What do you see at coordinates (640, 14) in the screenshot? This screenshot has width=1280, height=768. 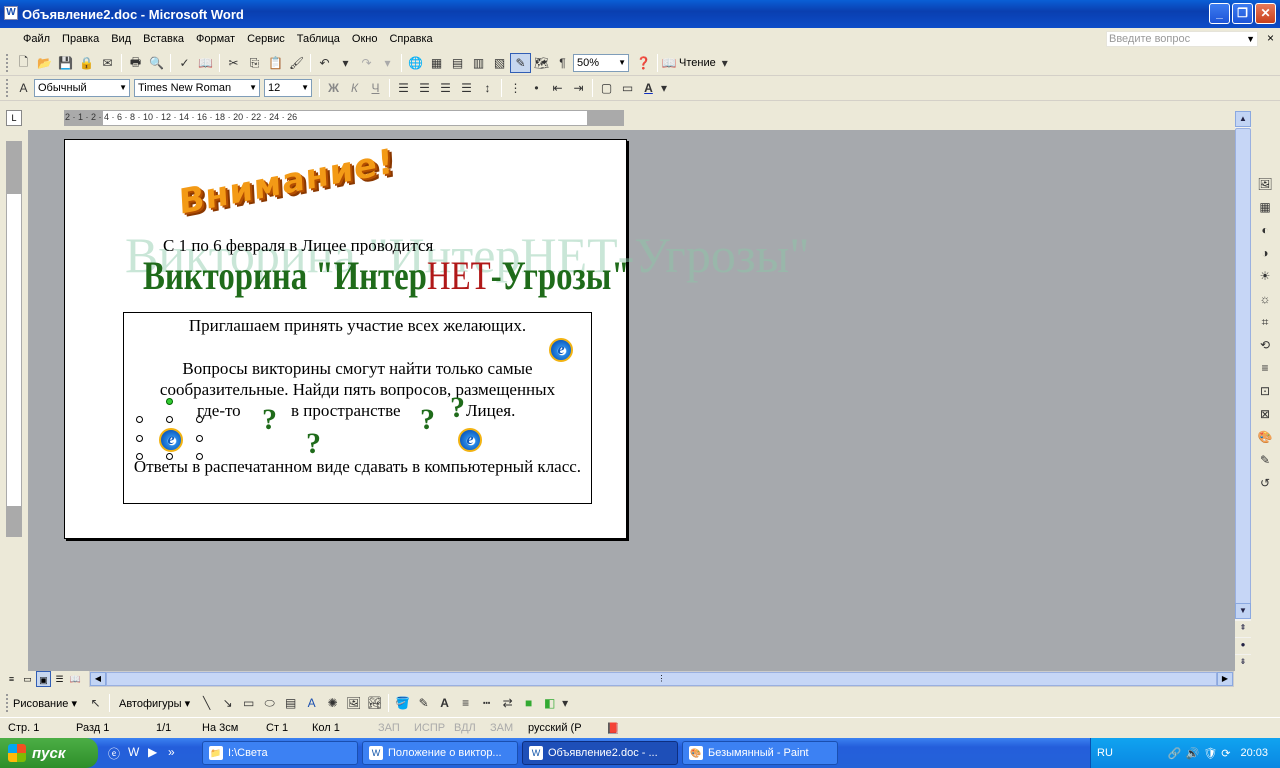 I see `title-bar: W Объявление2.doc - Microsoft Word _ ❐ ✕` at bounding box center [640, 14].